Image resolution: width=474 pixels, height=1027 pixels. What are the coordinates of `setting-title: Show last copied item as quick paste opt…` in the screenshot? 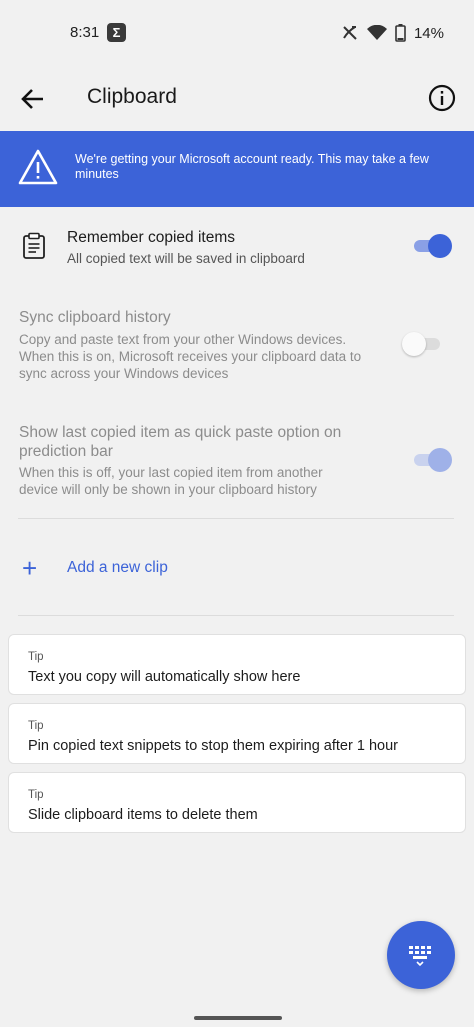 It's located at (180, 442).